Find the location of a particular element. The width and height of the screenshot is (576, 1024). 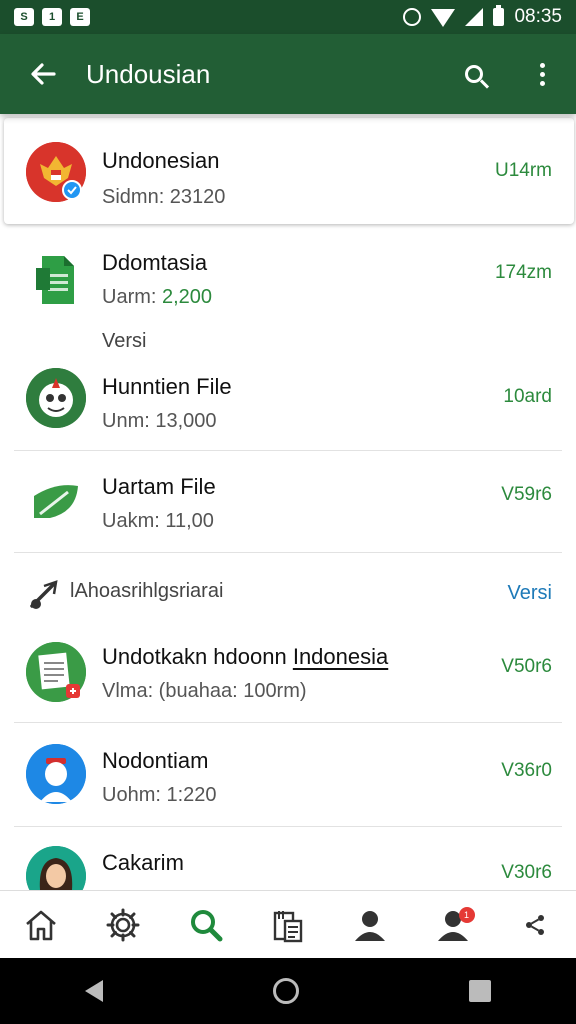

app-bar: Undousian is located at coordinates (288, 74).